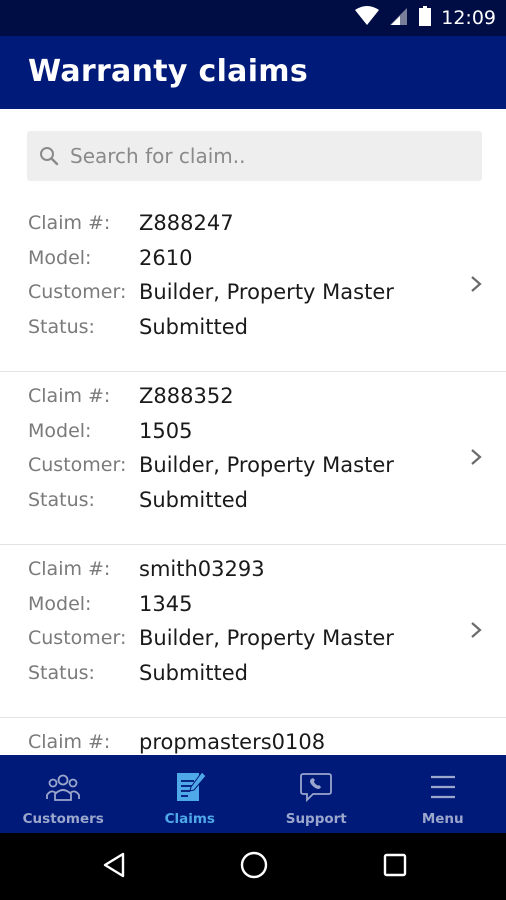 This screenshot has width=506, height=900. What do you see at coordinates (316, 819) in the screenshot?
I see `nav-label-support: Support` at bounding box center [316, 819].